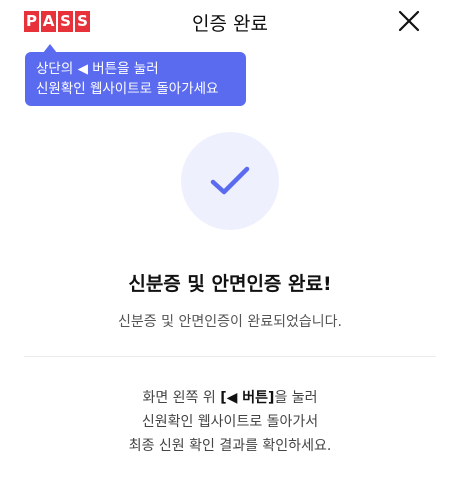  Describe the element at coordinates (230, 284) in the screenshot. I see `completion-headline: 신분증 및 안면인증 완료!` at that location.